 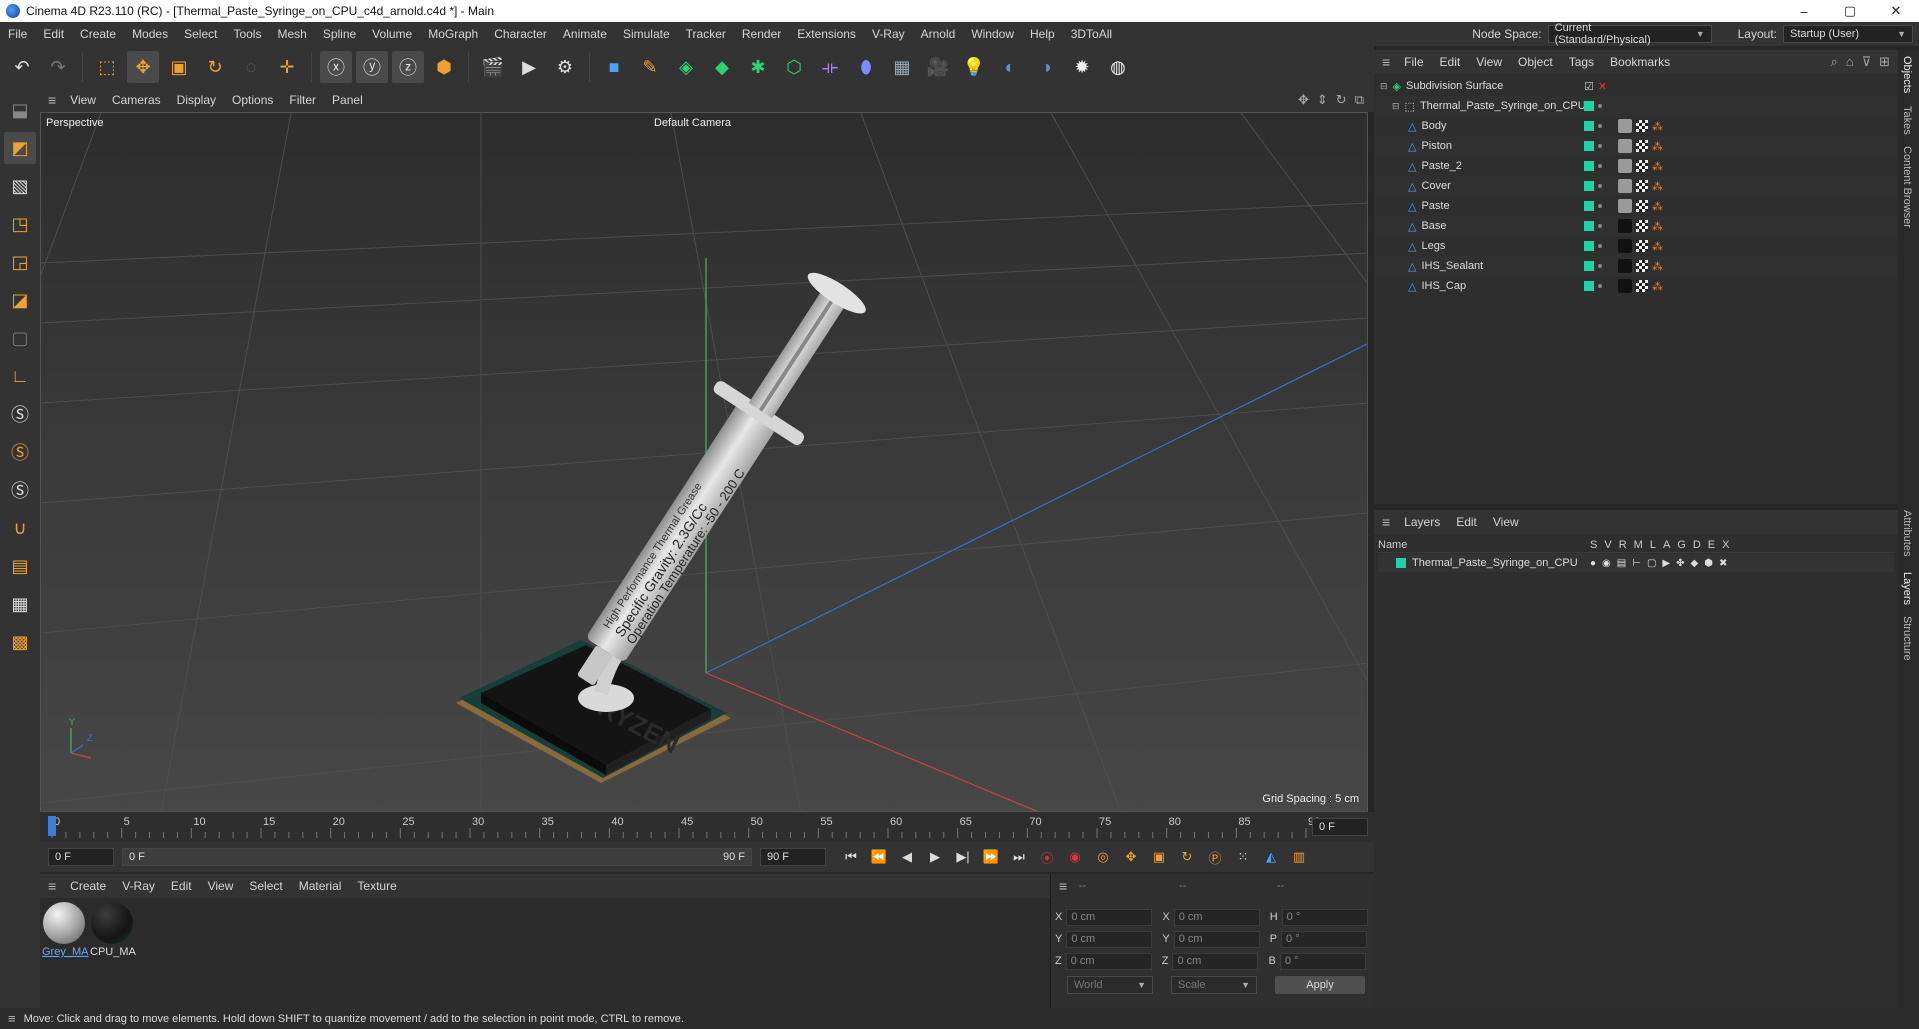 What do you see at coordinates (1322, 100) in the screenshot?
I see `zoom-view-icon: ⇕` at bounding box center [1322, 100].